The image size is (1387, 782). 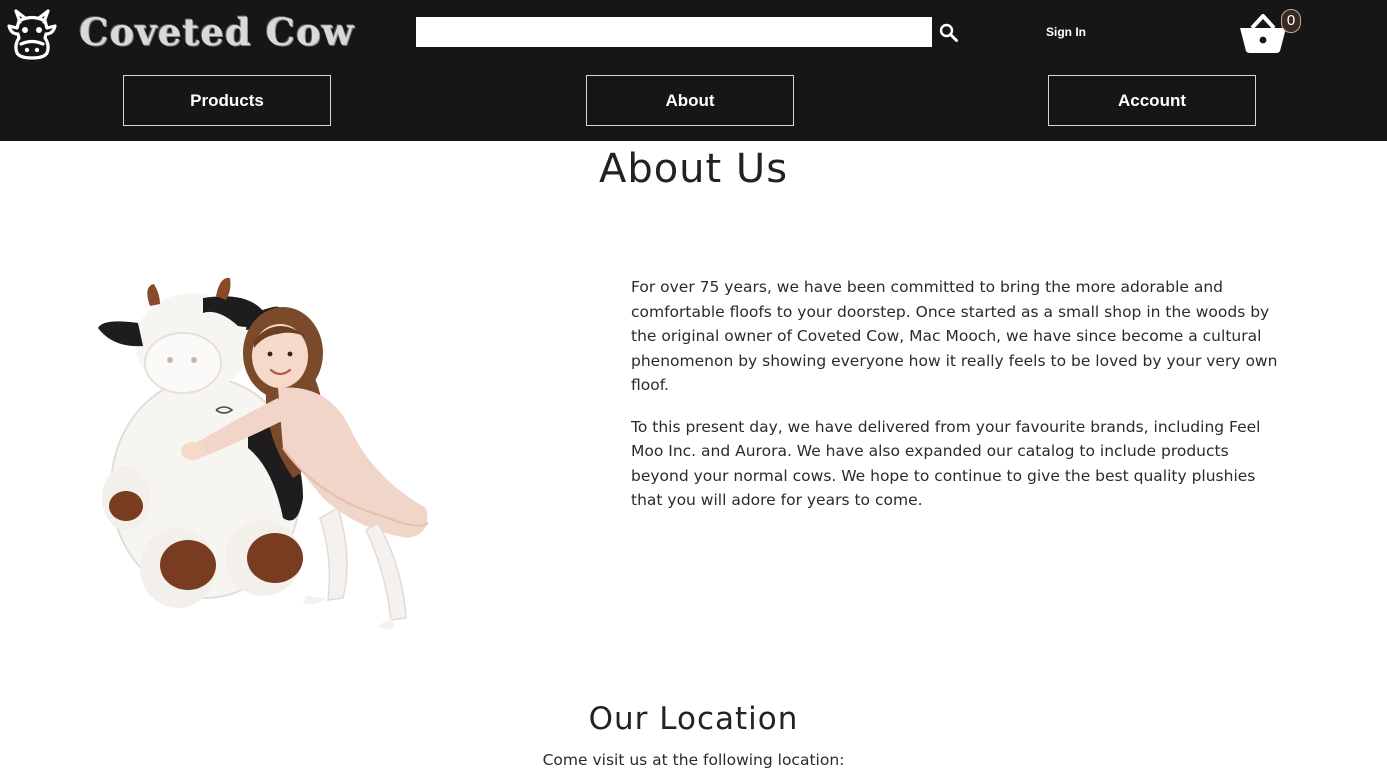 What do you see at coordinates (263, 453) in the screenshot?
I see `cow-plush-girl-image` at bounding box center [263, 453].